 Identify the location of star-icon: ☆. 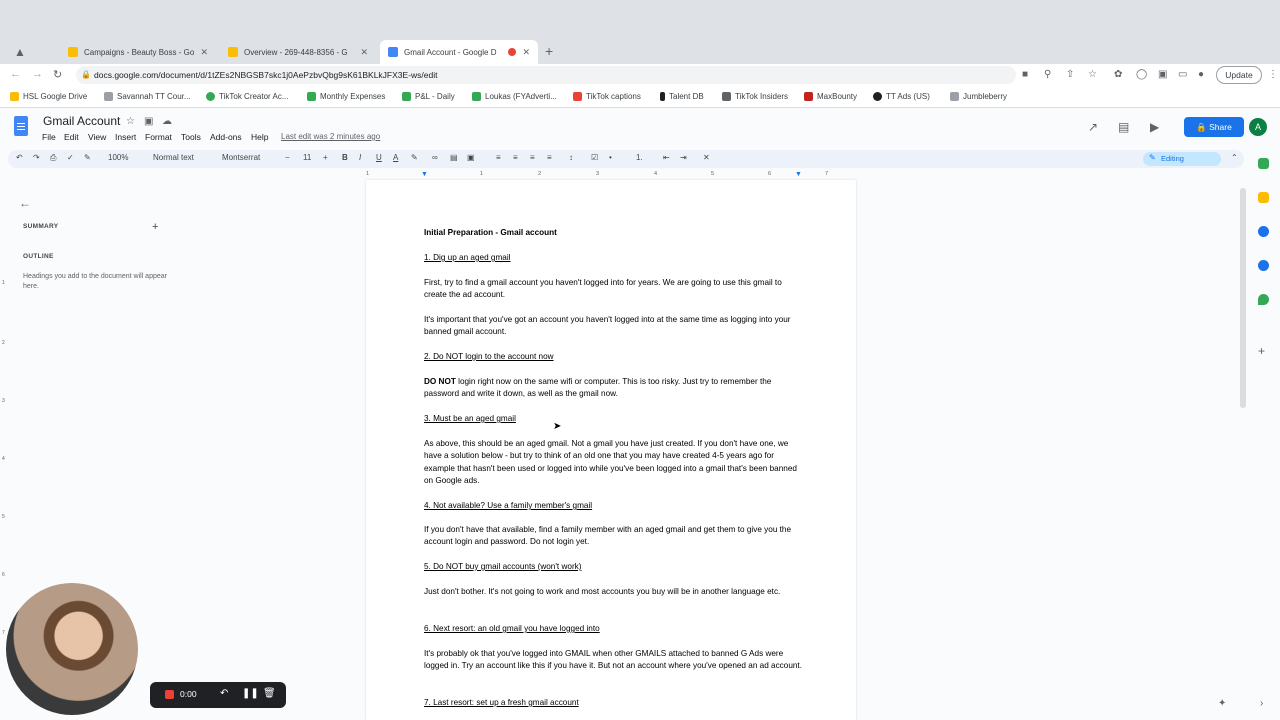
(130, 121).